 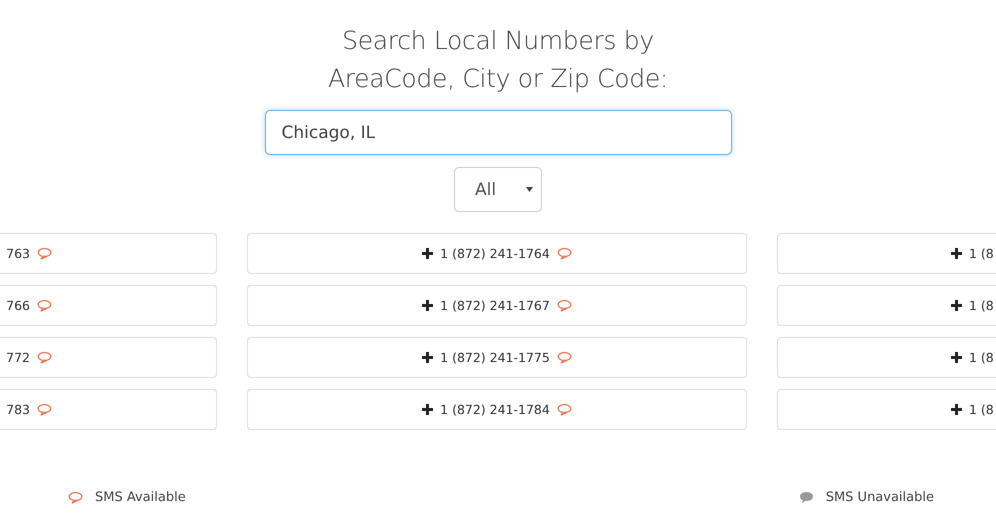 What do you see at coordinates (108, 409) in the screenshot?
I see `phone-number-card: 783` at bounding box center [108, 409].